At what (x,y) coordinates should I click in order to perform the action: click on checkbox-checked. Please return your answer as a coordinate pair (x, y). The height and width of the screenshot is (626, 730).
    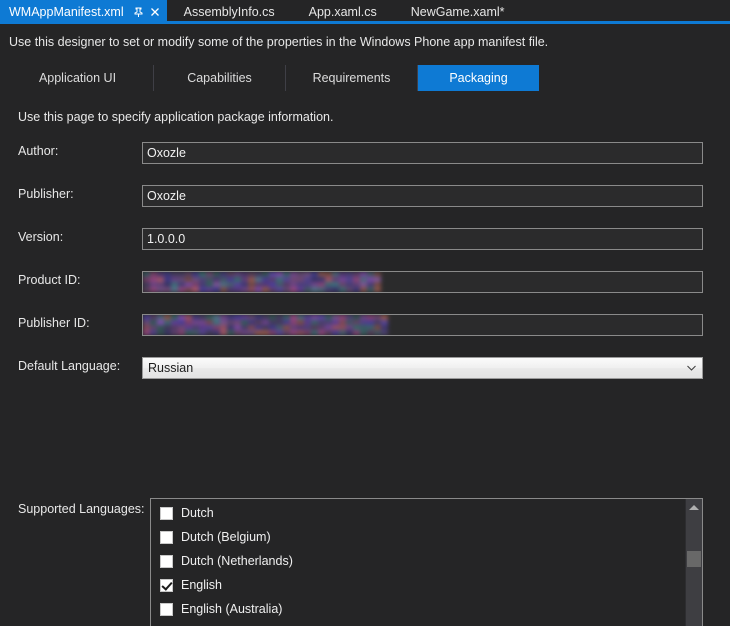
    Looking at the image, I should click on (166, 585).